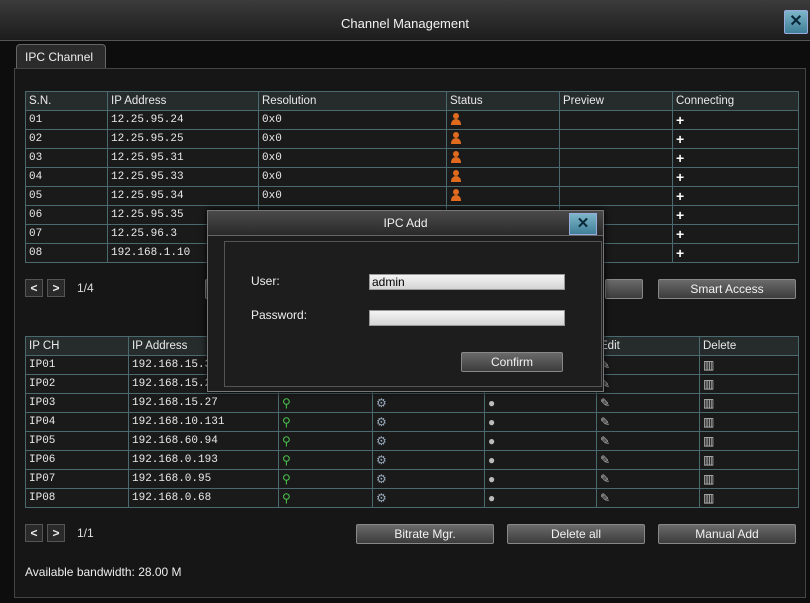 This screenshot has height=603, width=810. Describe the element at coordinates (727, 289) in the screenshot. I see `smart-access-button: Smart Access` at that location.